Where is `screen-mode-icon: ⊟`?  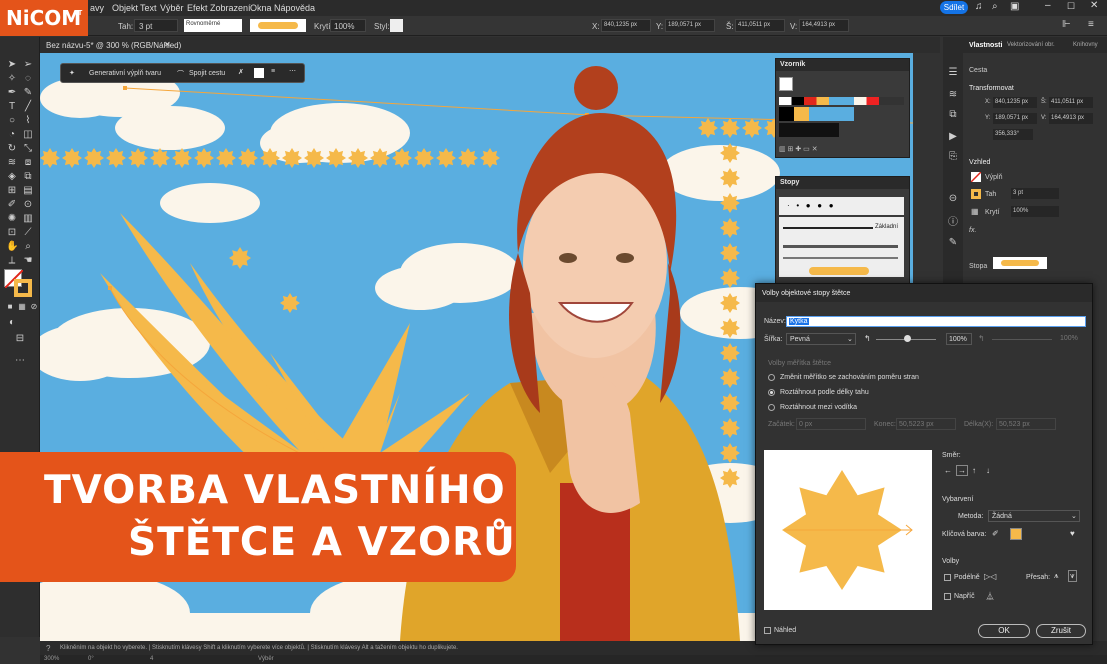 screen-mode-icon: ⊟ is located at coordinates (20, 339).